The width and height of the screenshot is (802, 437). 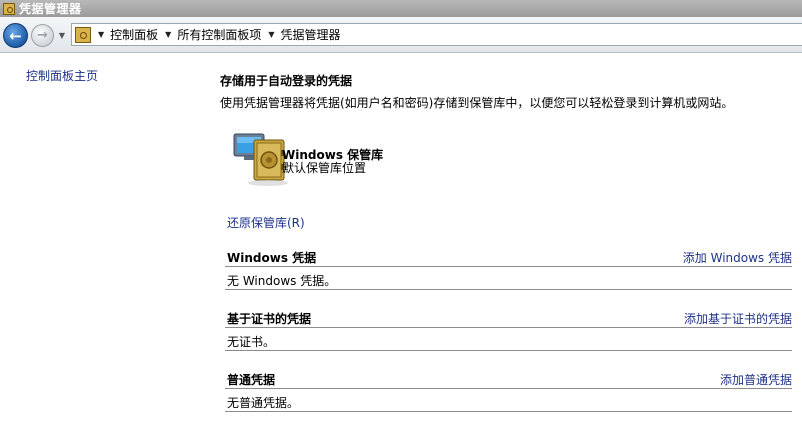 I want to click on section-header: 基于证书的凭据 添加基于证书的凭据, so click(x=508, y=318).